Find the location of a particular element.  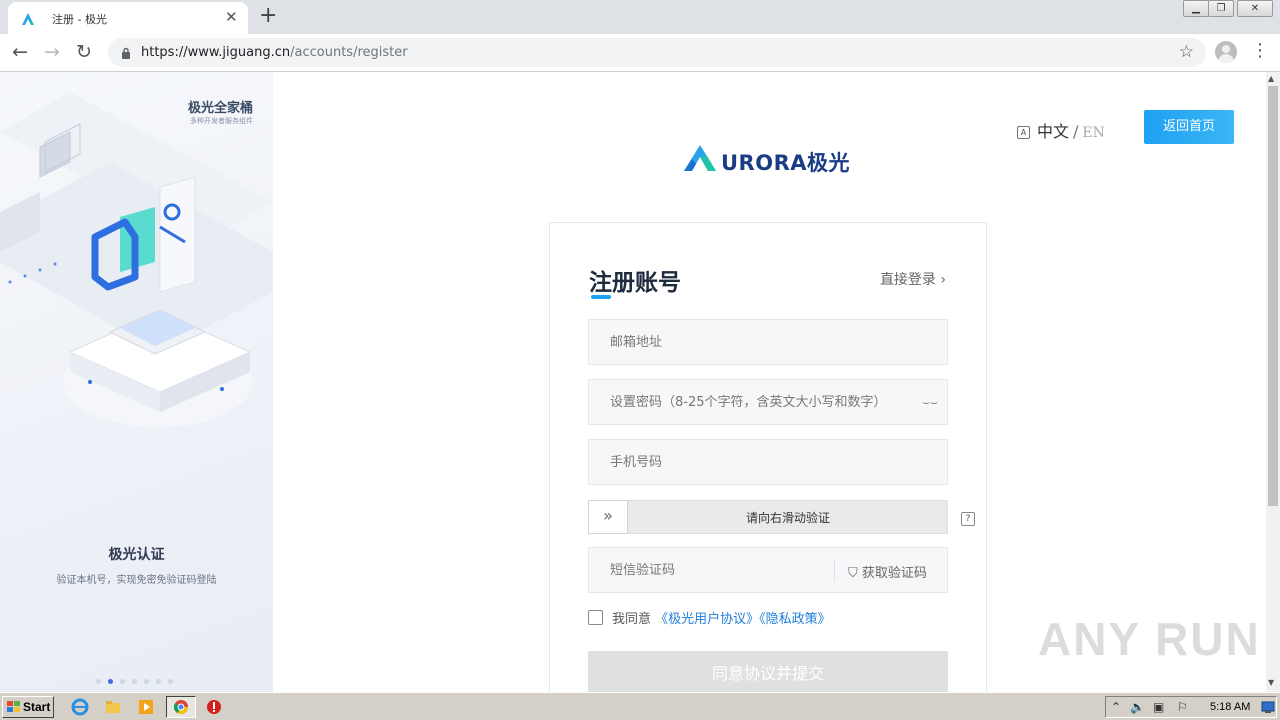

email-input is located at coordinates (768, 342).